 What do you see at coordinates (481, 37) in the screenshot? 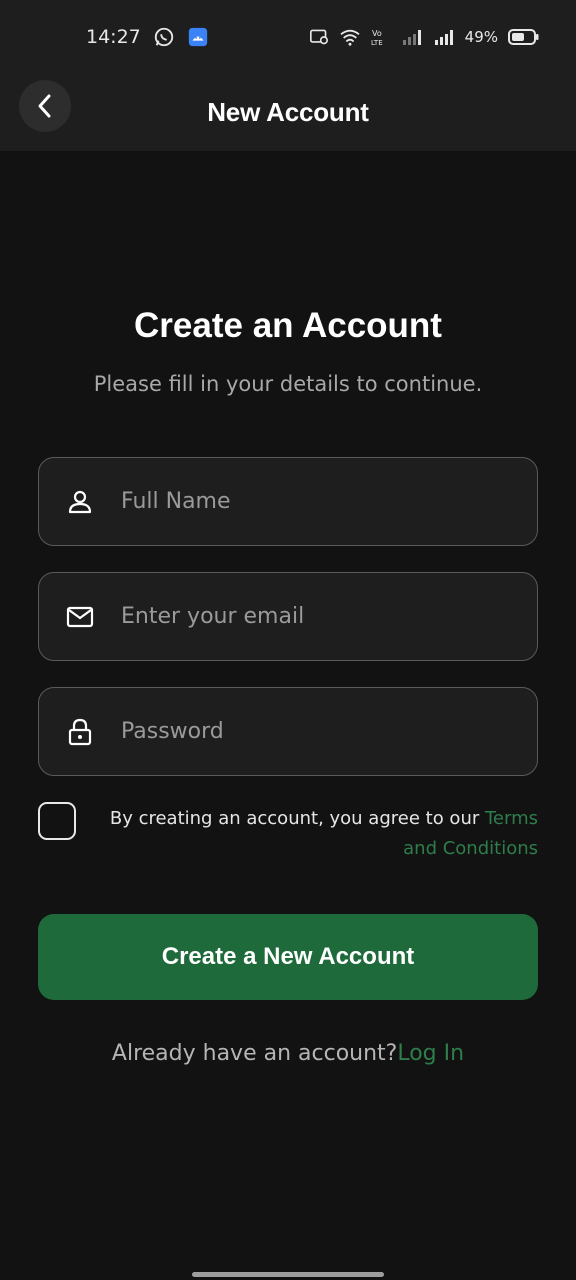
I see `battery-percent: 49%` at bounding box center [481, 37].